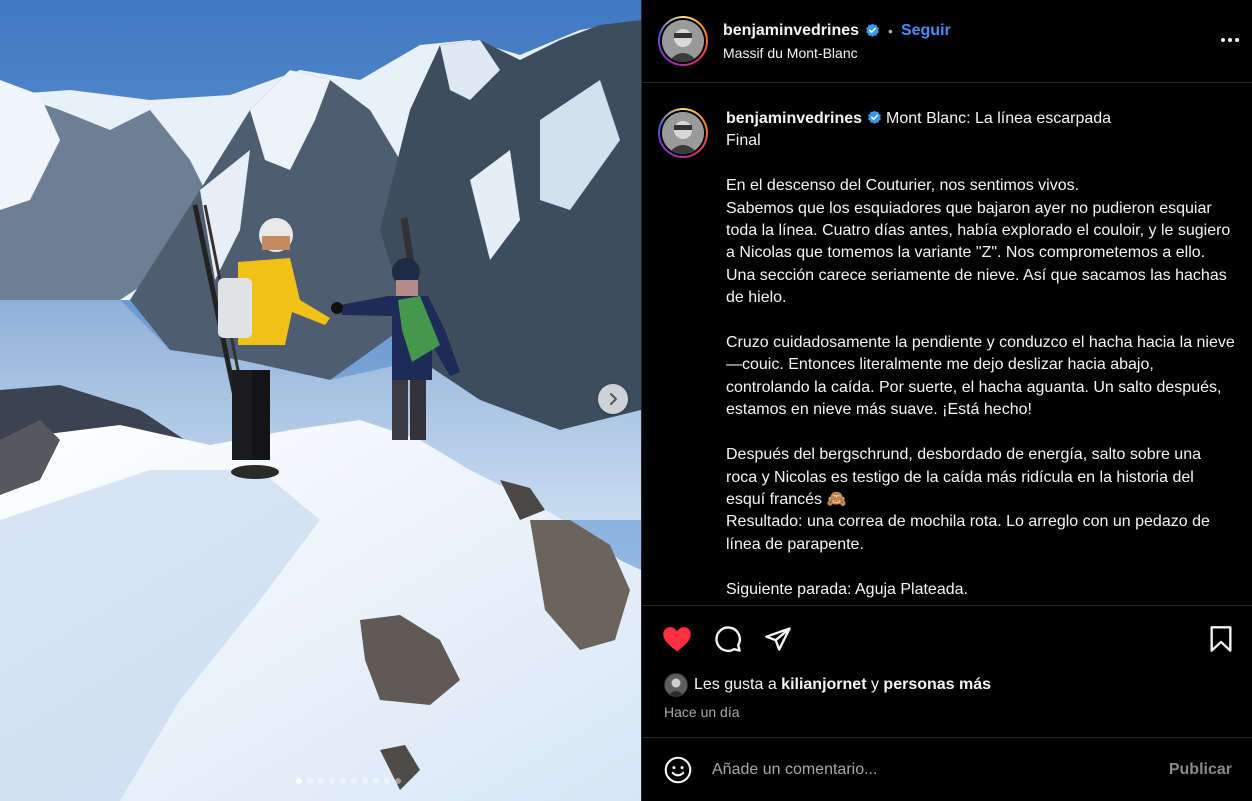  I want to click on share-button, so click(778, 639).